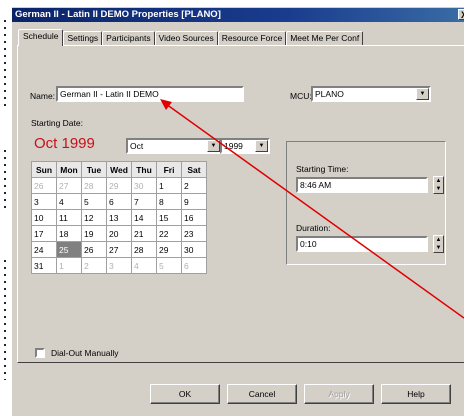 The height and width of the screenshot is (416, 464). What do you see at coordinates (44, 217) in the screenshot?
I see `calendar-day: 10` at bounding box center [44, 217].